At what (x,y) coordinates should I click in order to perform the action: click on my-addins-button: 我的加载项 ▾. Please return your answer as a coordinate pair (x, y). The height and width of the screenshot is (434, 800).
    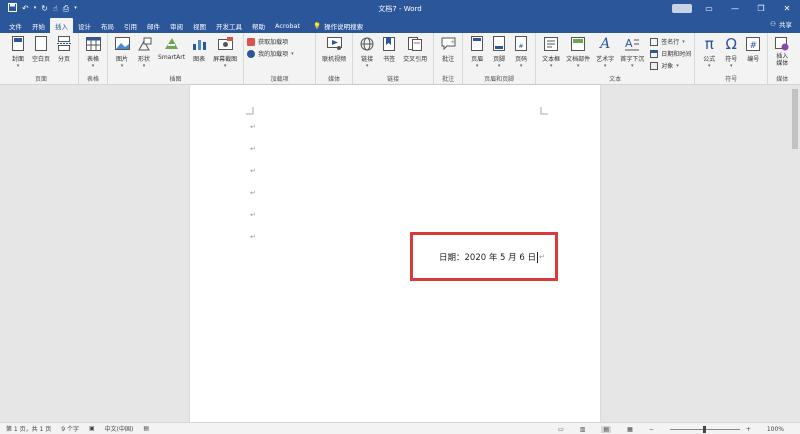
    Looking at the image, I should click on (270, 53).